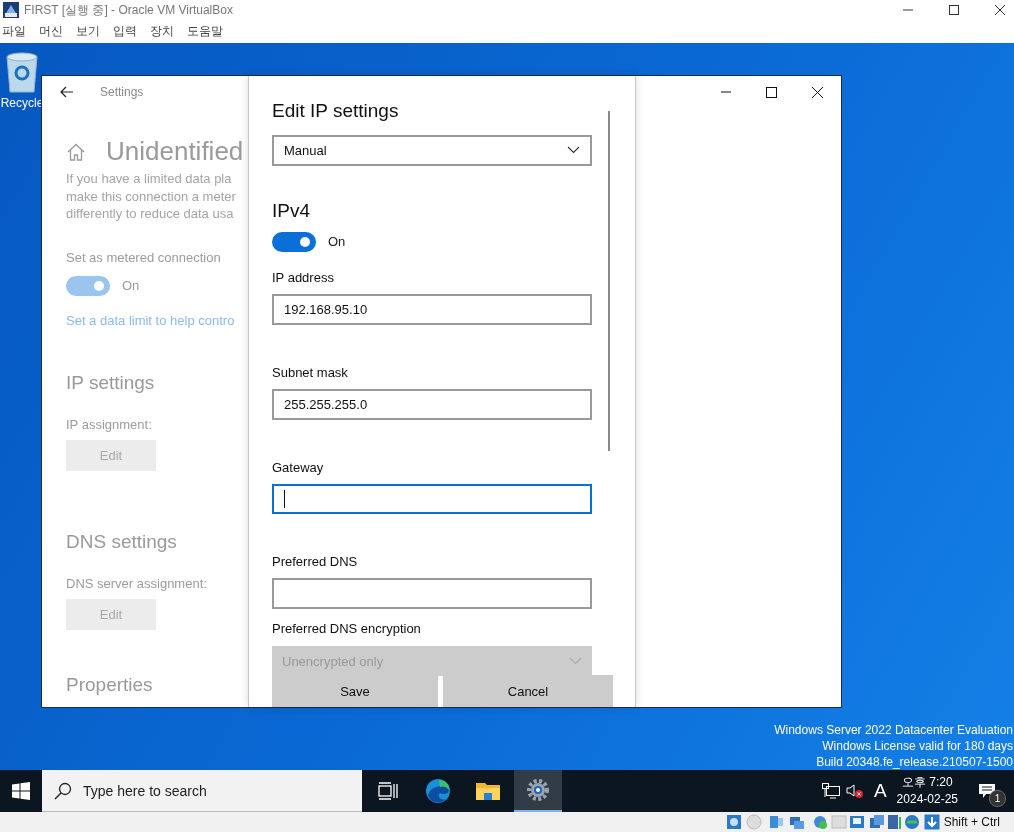  Describe the element at coordinates (538, 790) in the screenshot. I see `gear-icon` at that location.